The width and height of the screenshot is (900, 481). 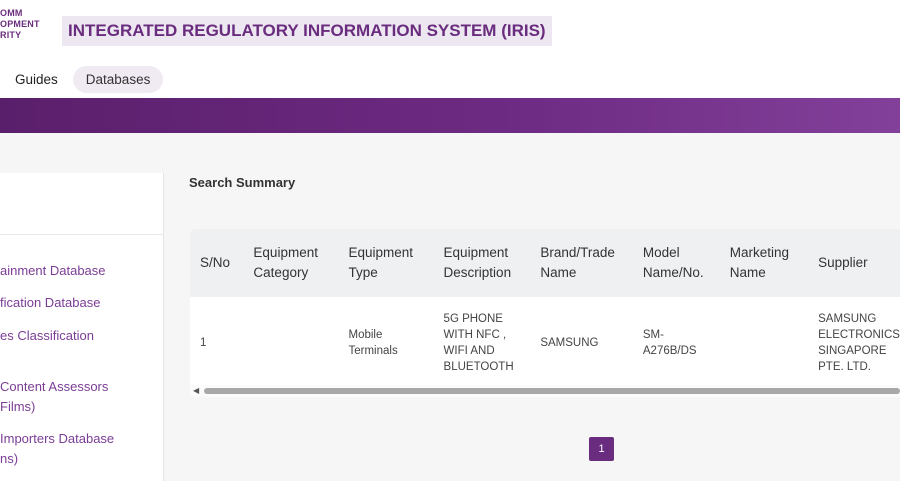 I want to click on horizontal-scrollbar: ◀, so click(x=545, y=391).